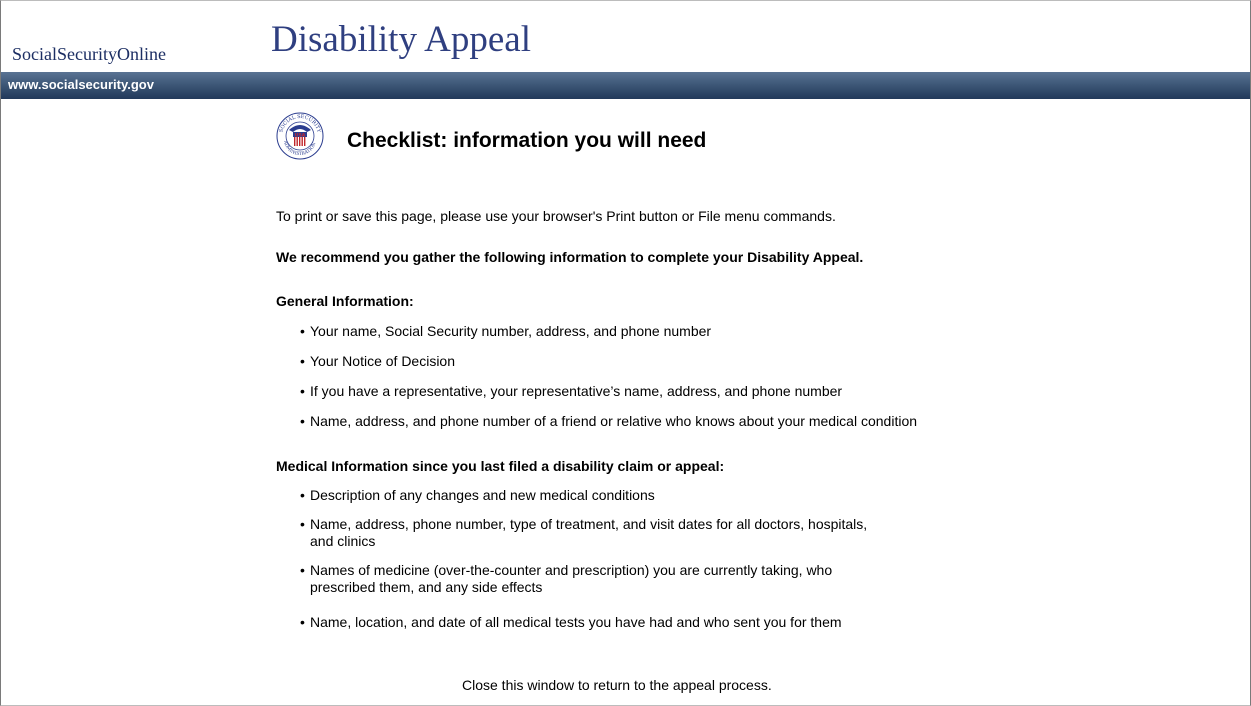 The height and width of the screenshot is (706, 1251). What do you see at coordinates (401, 39) in the screenshot?
I see `page-title: Disability Appeal` at bounding box center [401, 39].